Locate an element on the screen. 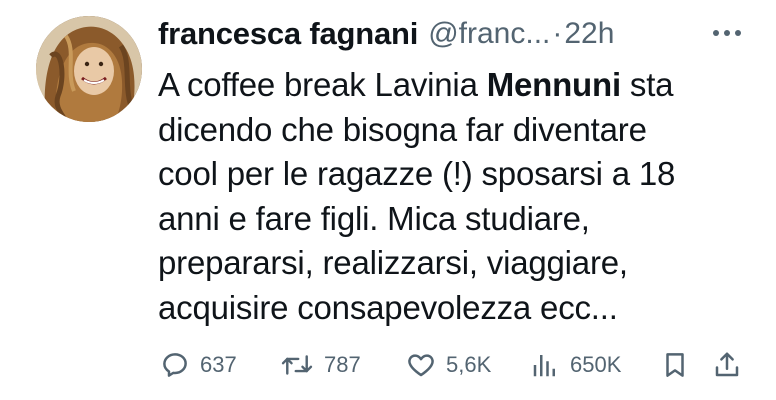 The image size is (776, 400). retweet-icon is located at coordinates (297, 365).